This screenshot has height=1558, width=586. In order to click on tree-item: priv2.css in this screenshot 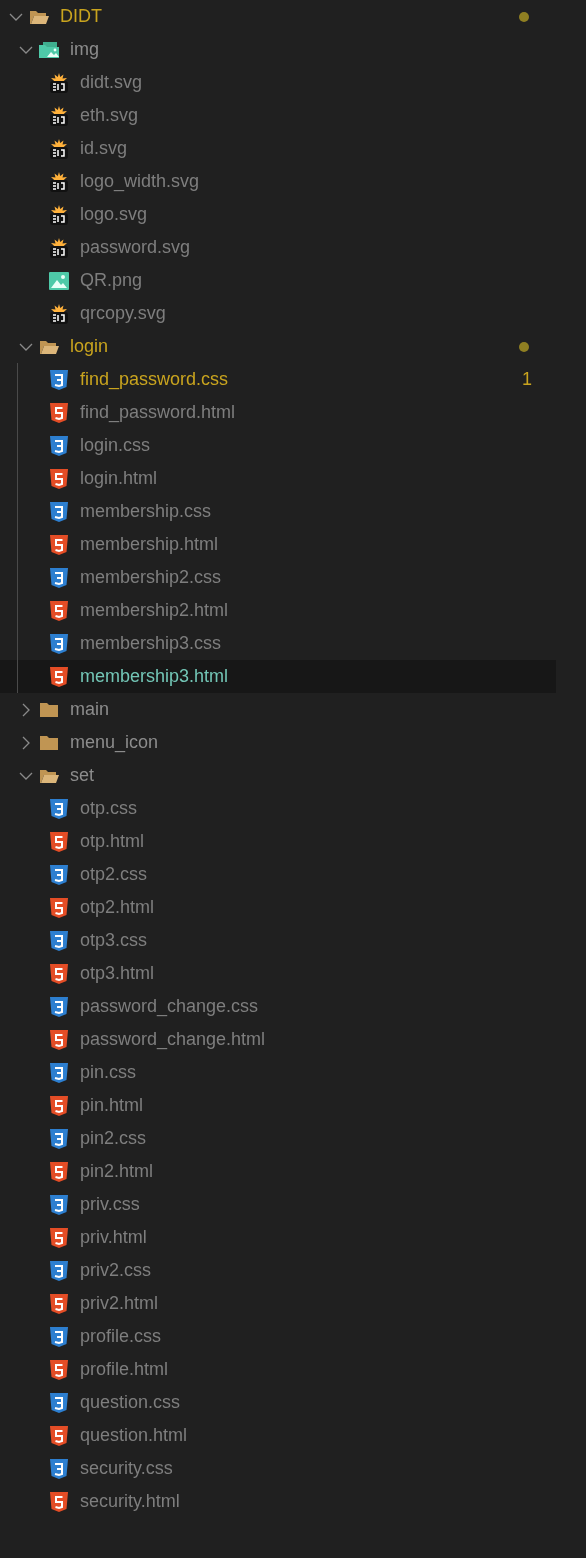, I will do `click(278, 1270)`.